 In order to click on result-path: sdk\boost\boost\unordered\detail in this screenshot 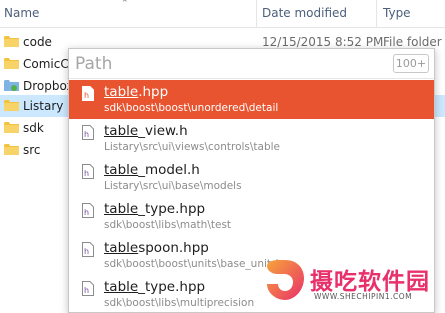, I will do `click(191, 108)`.